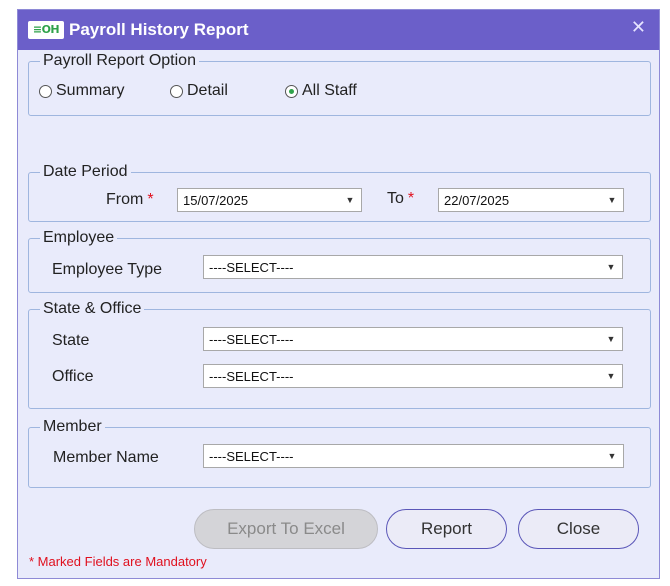 The height and width of the screenshot is (586, 670). What do you see at coordinates (413, 339) in the screenshot?
I see `state-select: ----SELECT---- ▼` at bounding box center [413, 339].